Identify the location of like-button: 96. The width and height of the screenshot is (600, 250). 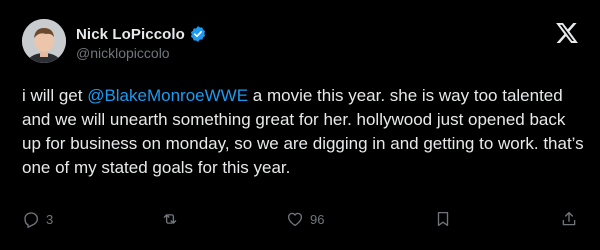
(305, 219).